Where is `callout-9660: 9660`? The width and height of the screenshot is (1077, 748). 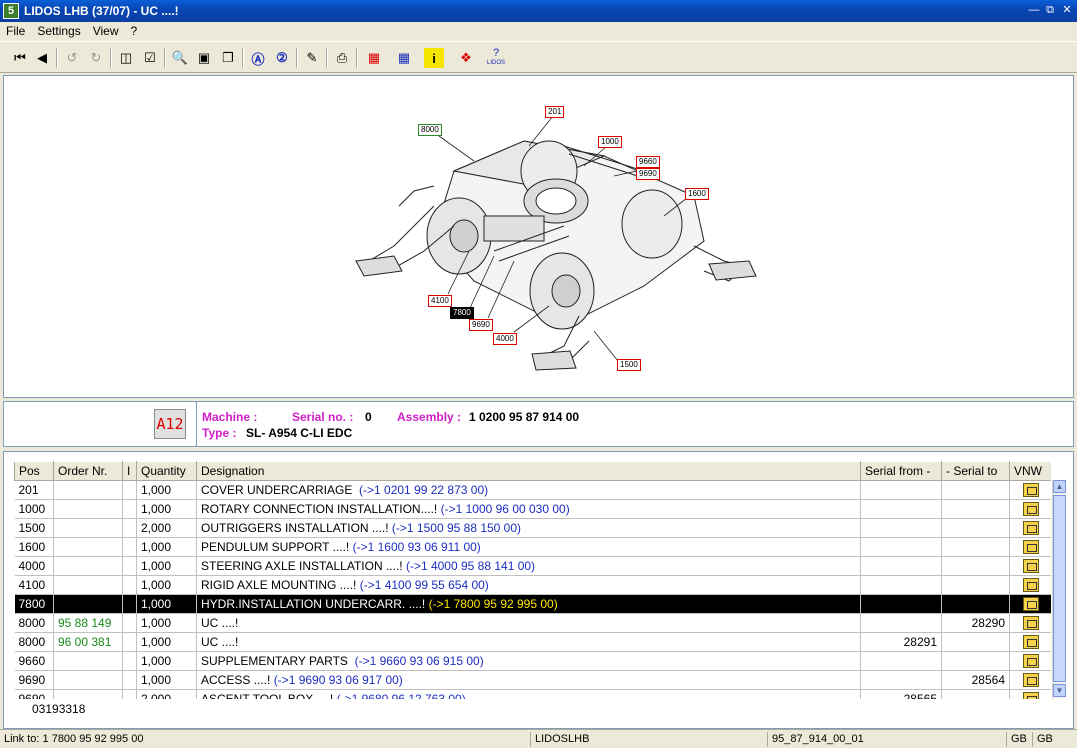 callout-9660: 9660 is located at coordinates (648, 162).